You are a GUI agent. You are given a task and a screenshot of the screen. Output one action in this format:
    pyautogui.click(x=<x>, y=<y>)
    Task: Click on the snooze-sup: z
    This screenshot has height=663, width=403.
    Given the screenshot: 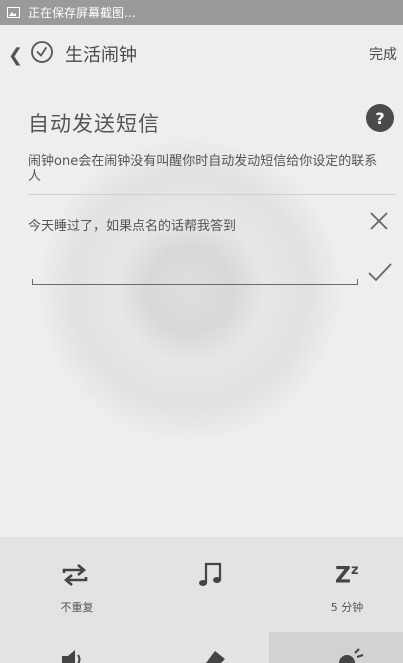 What is the action you would take?
    pyautogui.click(x=354, y=570)
    